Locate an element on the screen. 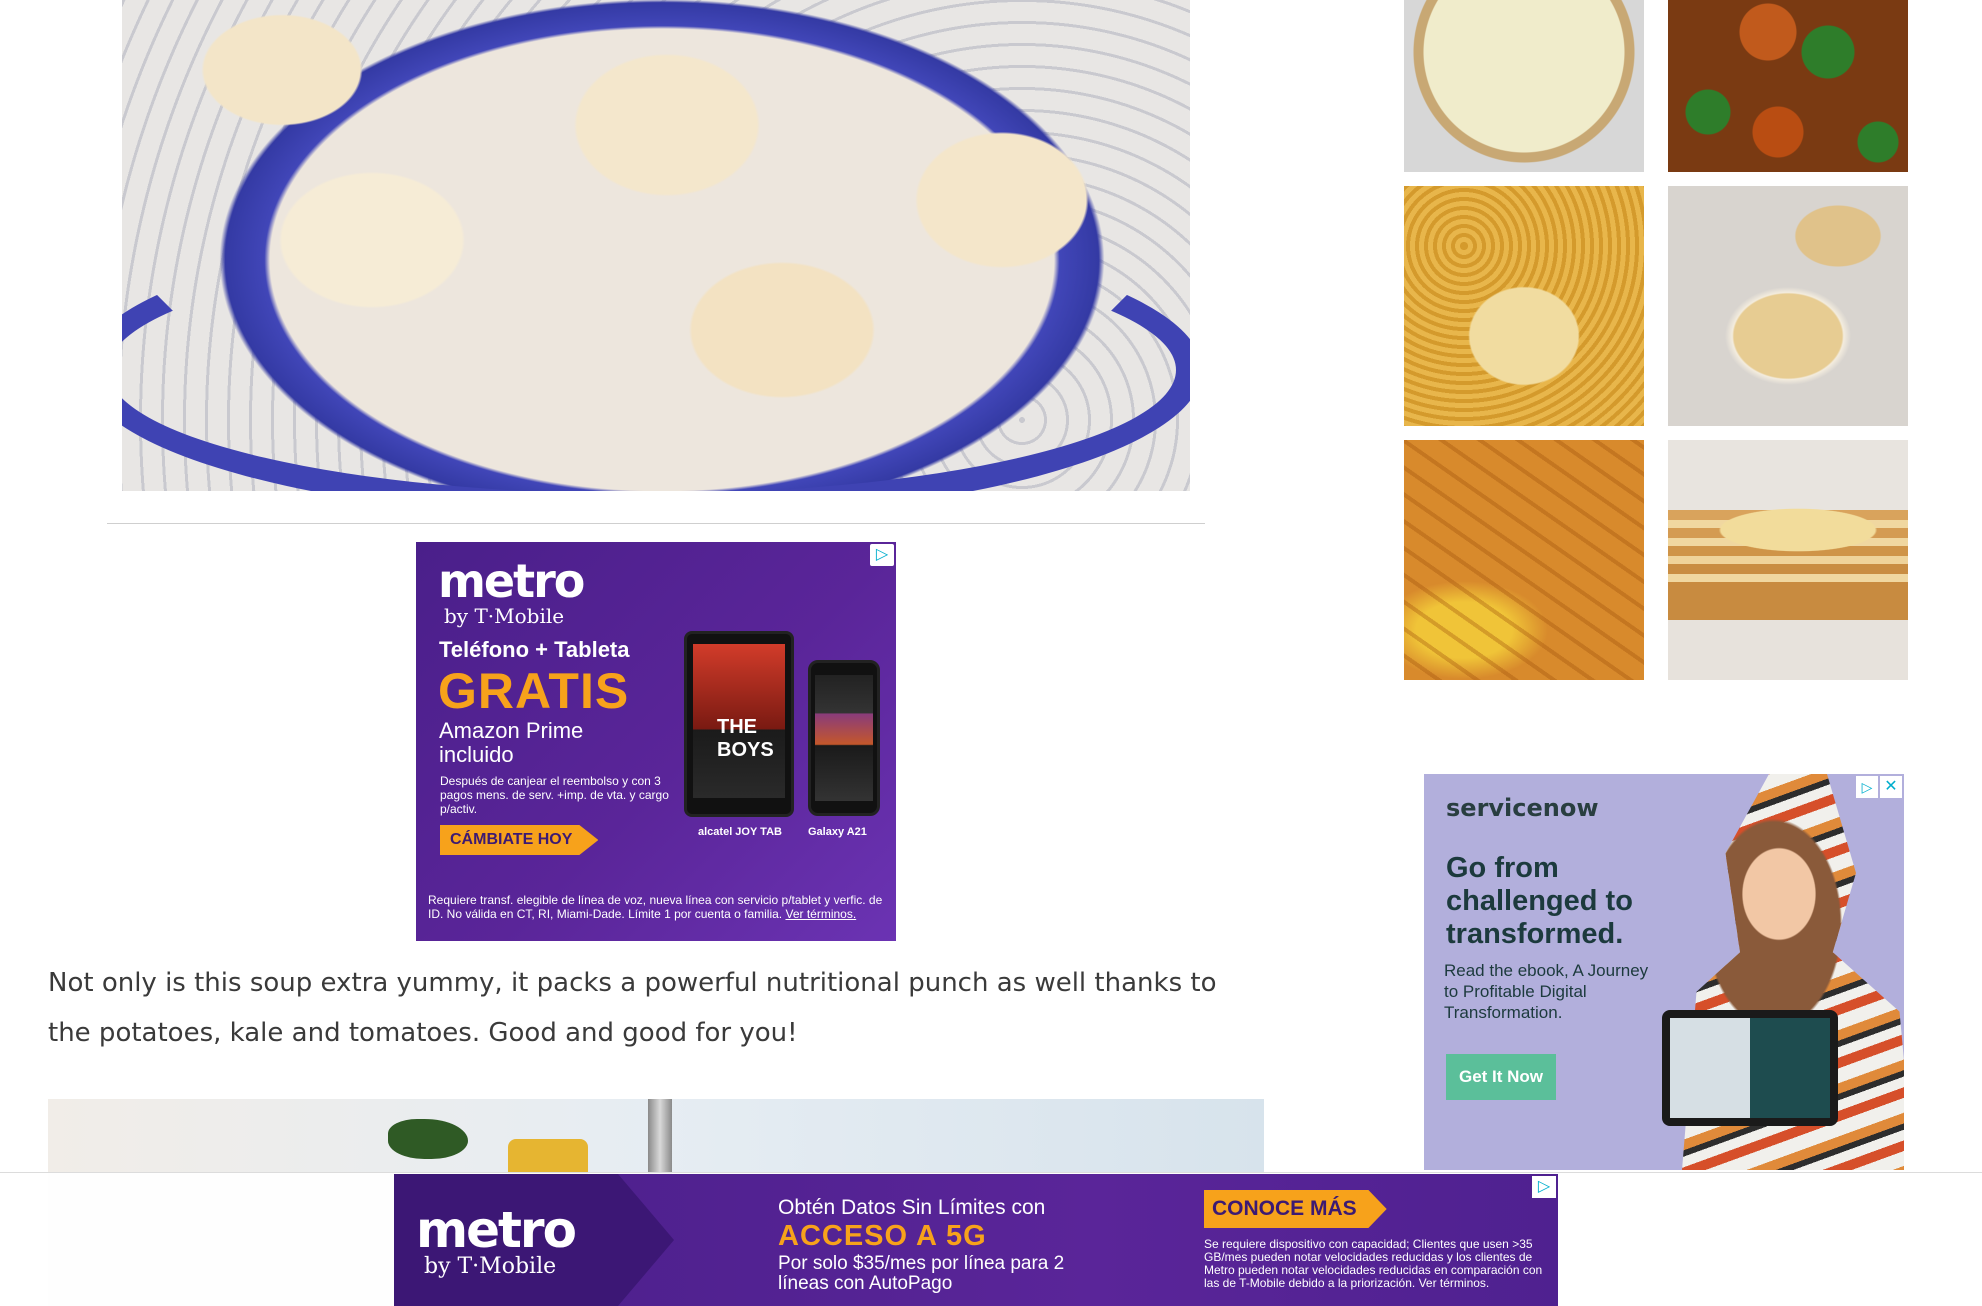 The width and height of the screenshot is (1982, 1306). tablet-label: alcatel JOY TAB is located at coordinates (740, 832).